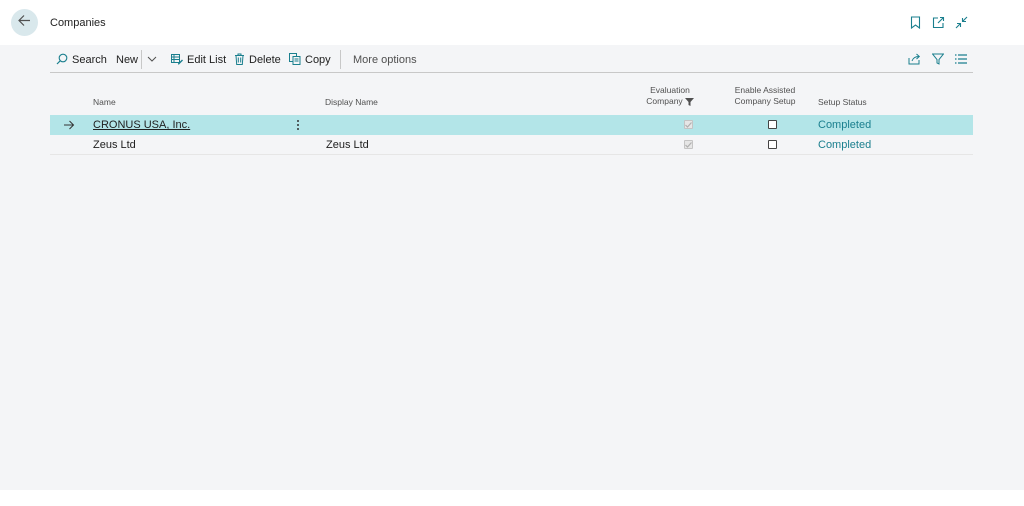 The image size is (1024, 506). What do you see at coordinates (670, 90) in the screenshot?
I see `column-header-line: Evaluation` at bounding box center [670, 90].